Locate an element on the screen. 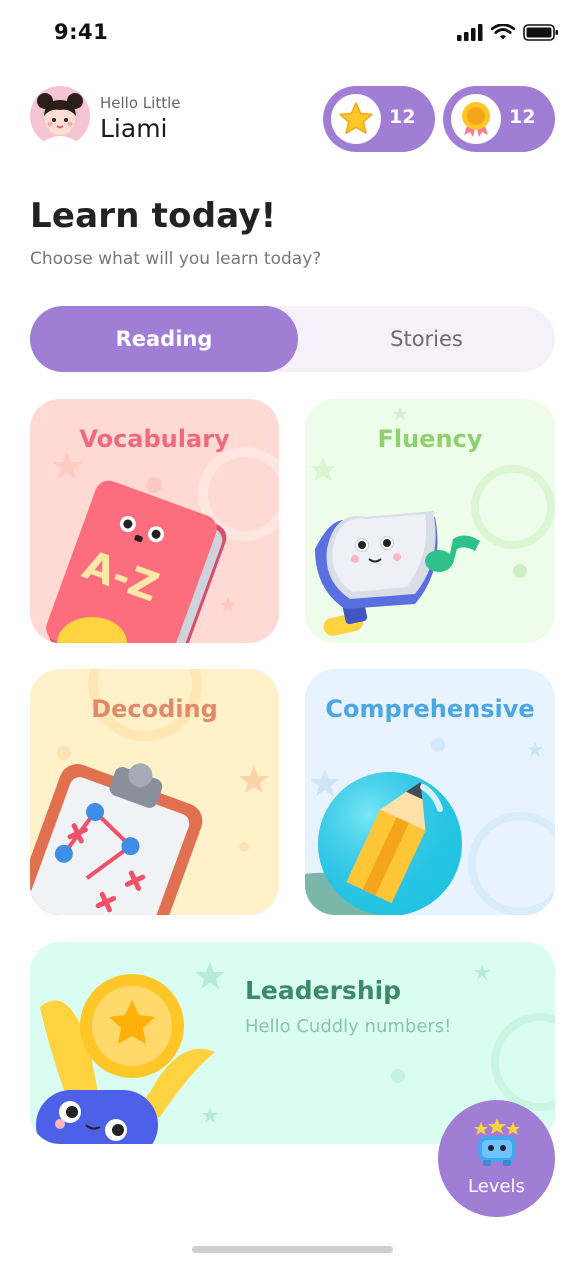  tab-reading: Reading is located at coordinates (164, 339).